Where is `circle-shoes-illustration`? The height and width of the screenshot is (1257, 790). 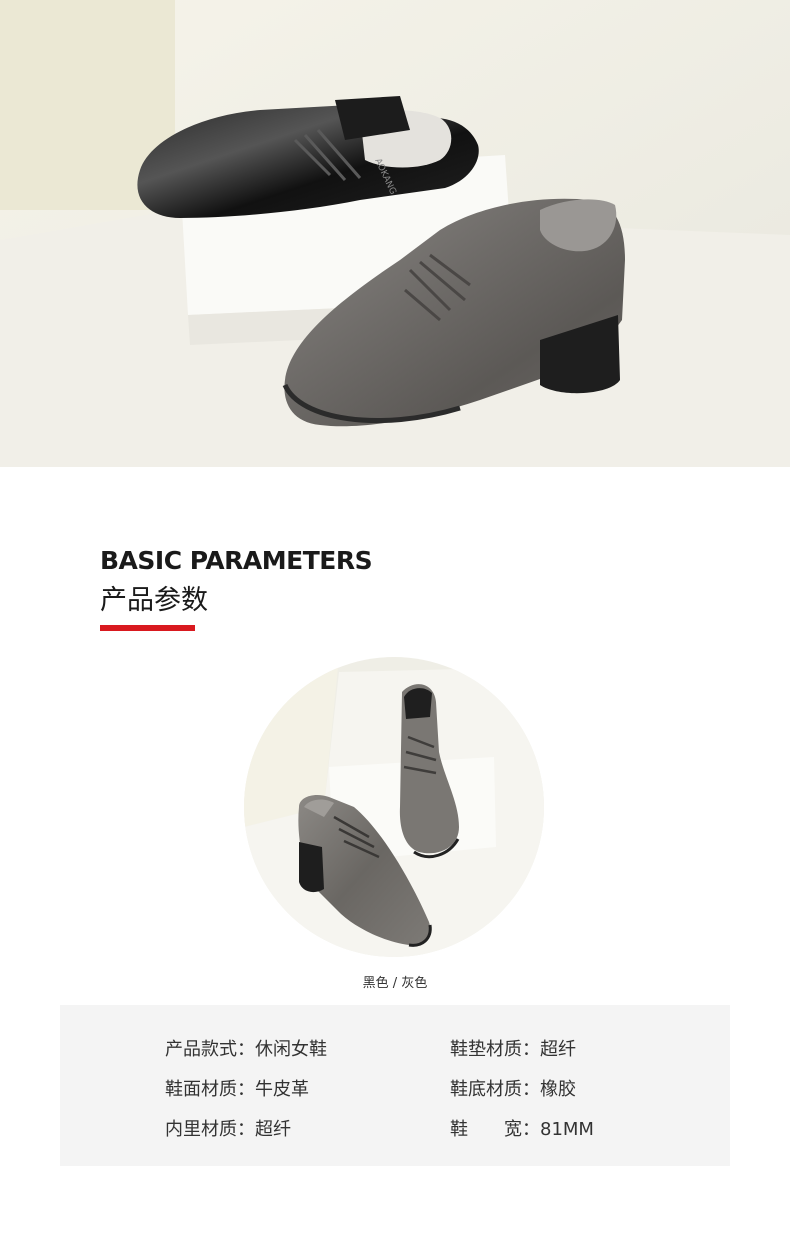
circle-shoes-illustration is located at coordinates (394, 807).